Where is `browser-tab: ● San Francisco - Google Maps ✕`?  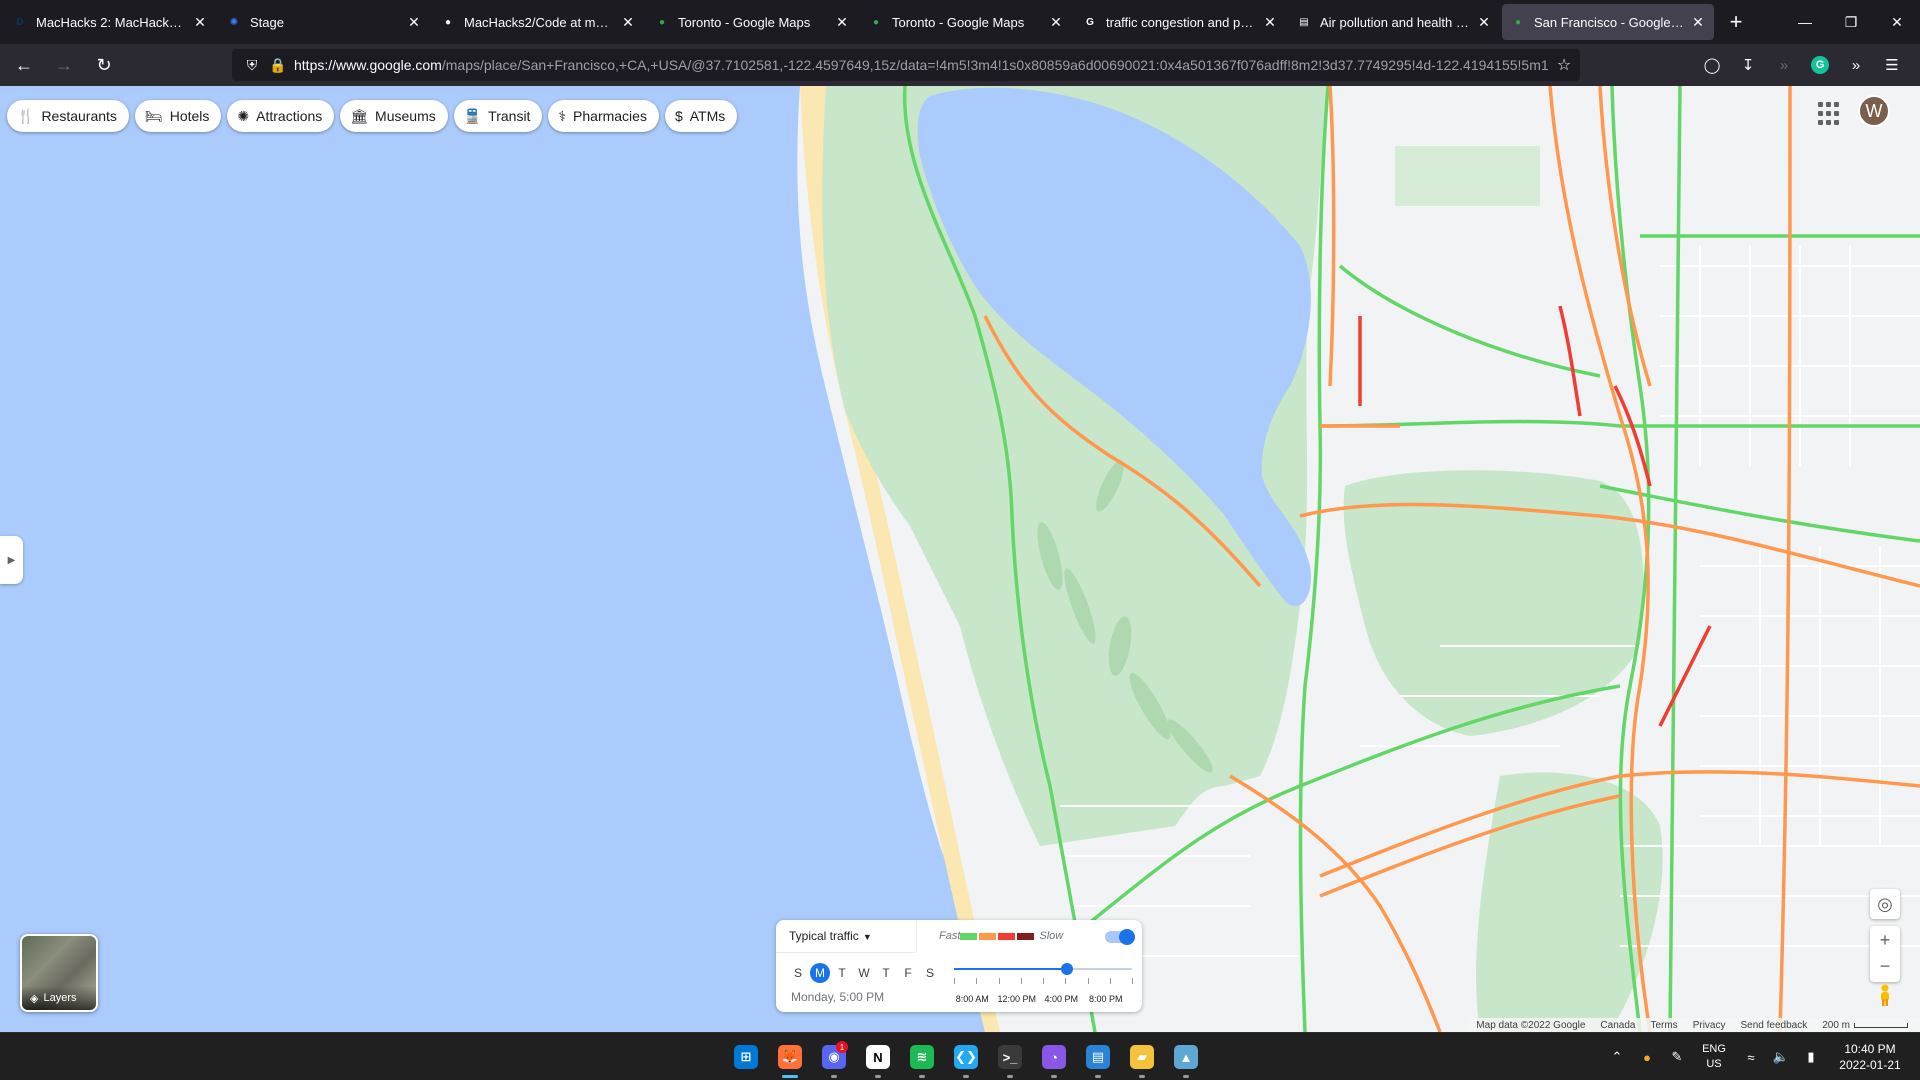
browser-tab: ● San Francisco - Google Maps ✕ is located at coordinates (1608, 22).